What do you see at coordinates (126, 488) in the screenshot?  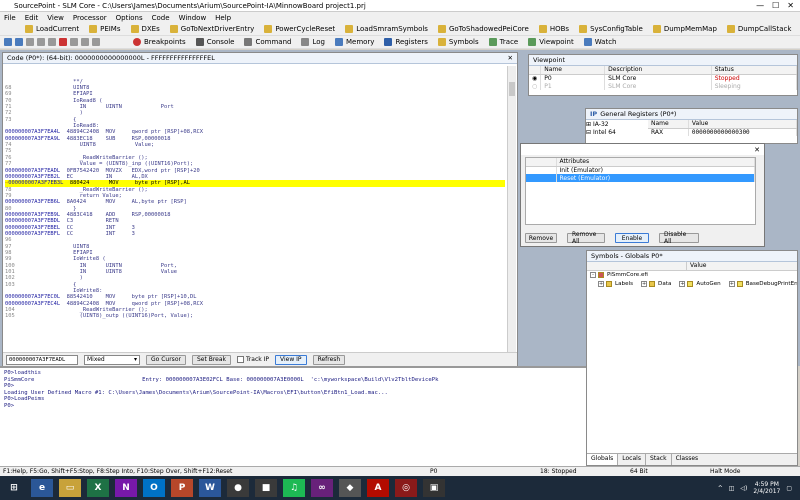 I see `onenote-icon: N` at bounding box center [126, 488].